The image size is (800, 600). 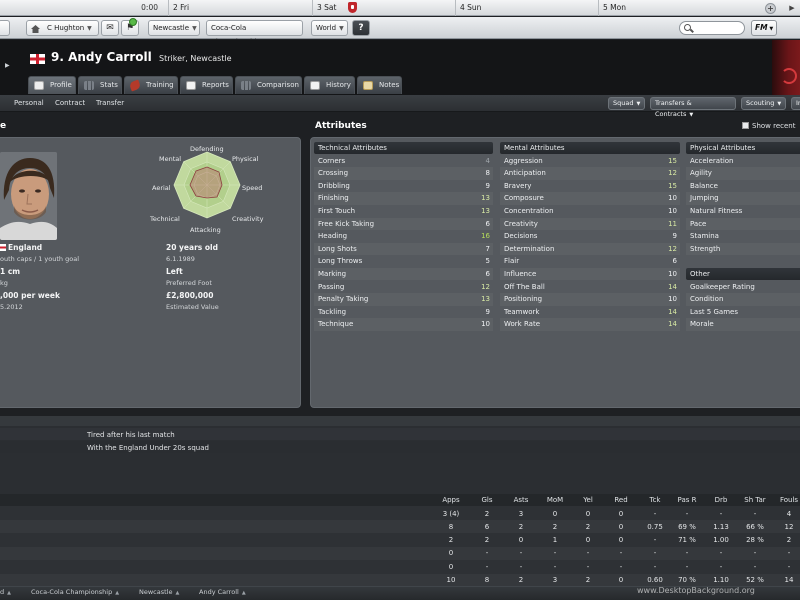 What do you see at coordinates (768, 126) in the screenshot?
I see `show-recent-checkbox: Show recent` at bounding box center [768, 126].